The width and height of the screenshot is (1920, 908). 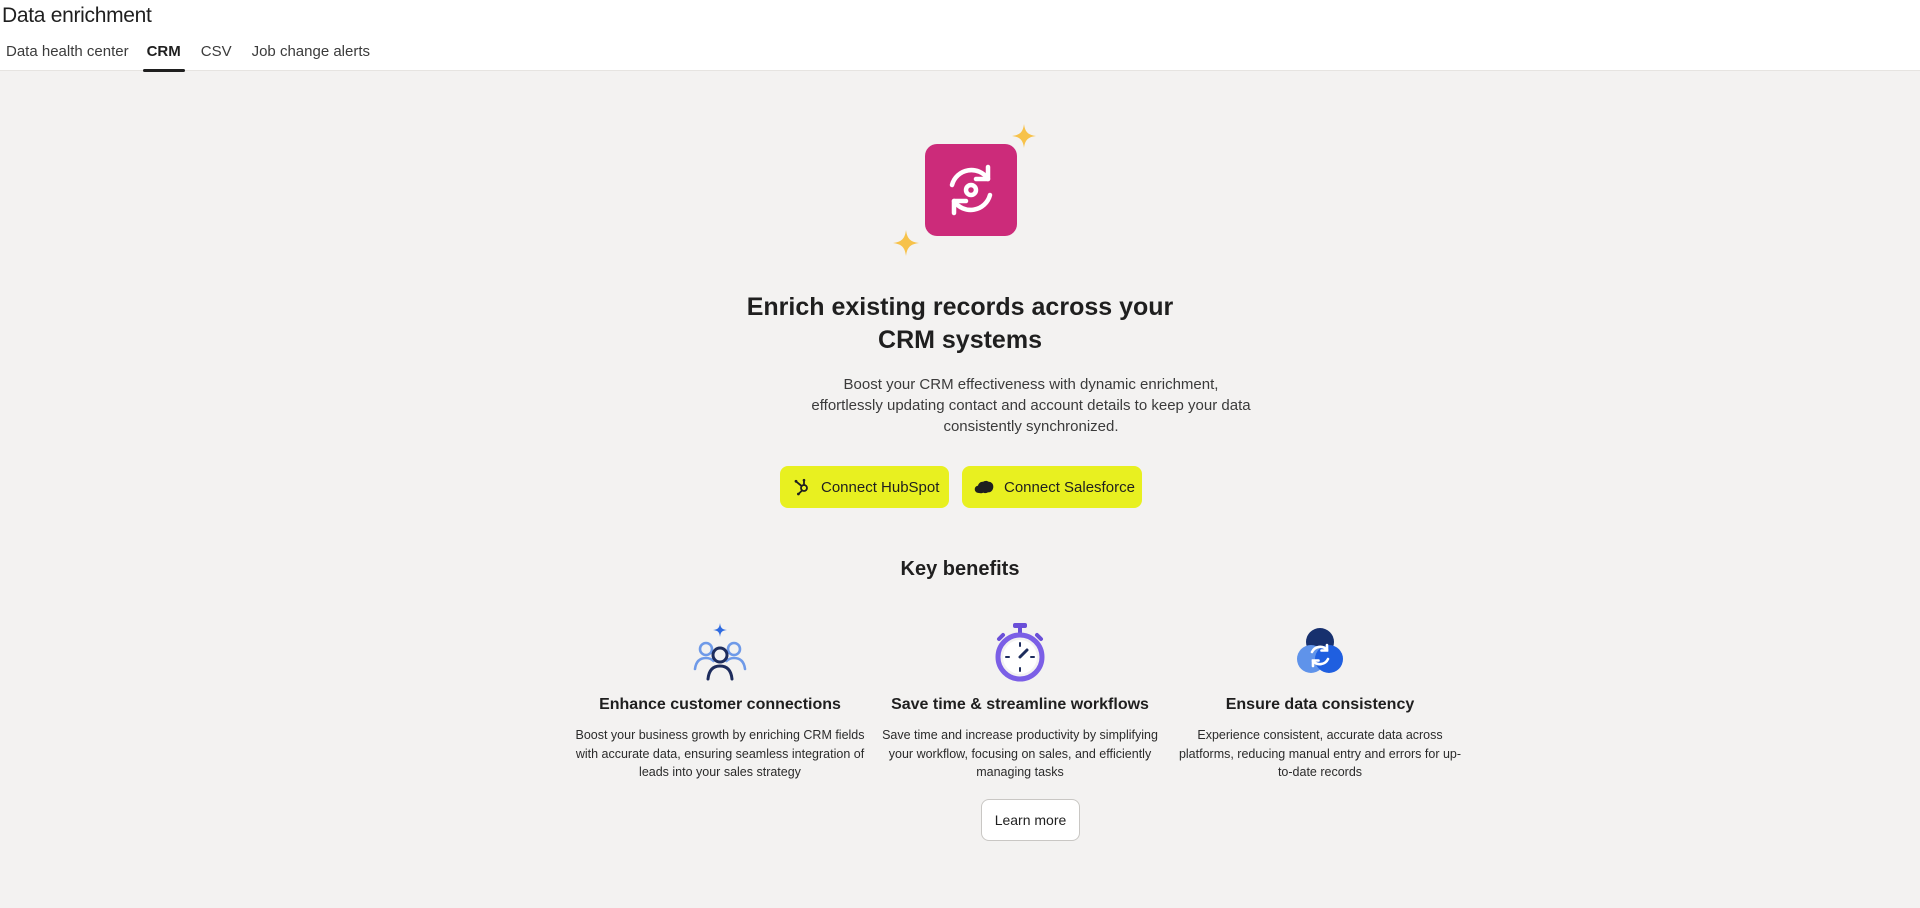 I want to click on benefit-title: Ensure data consistency, so click(x=1320, y=704).